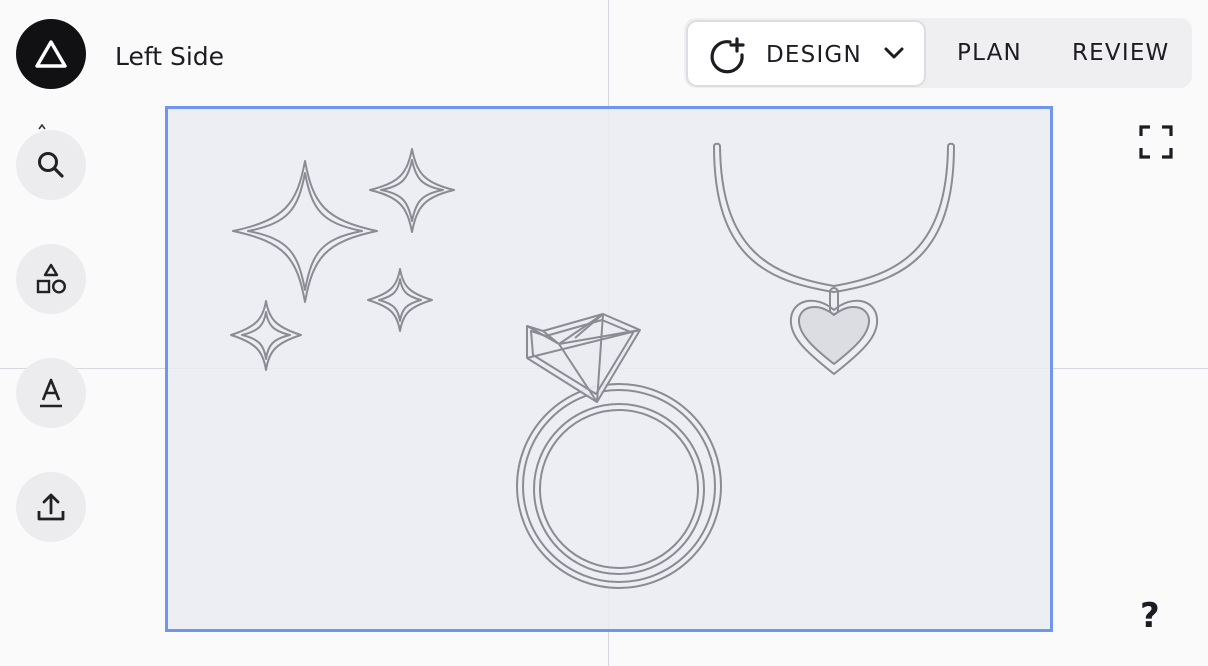  Describe the element at coordinates (1150, 616) in the screenshot. I see `help-button: ?` at that location.